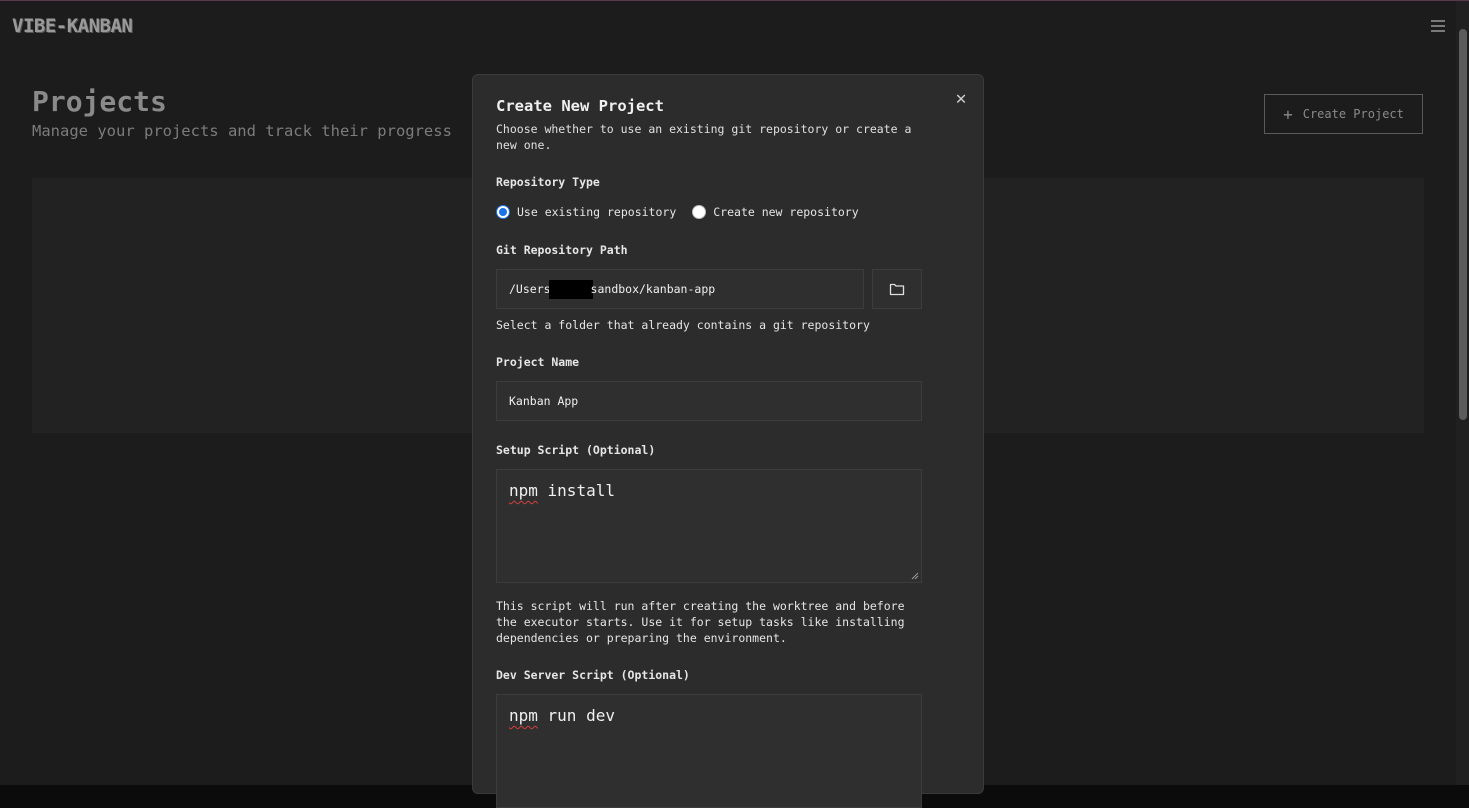 The height and width of the screenshot is (808, 1469). I want to click on radio-use-existing, so click(503, 212).